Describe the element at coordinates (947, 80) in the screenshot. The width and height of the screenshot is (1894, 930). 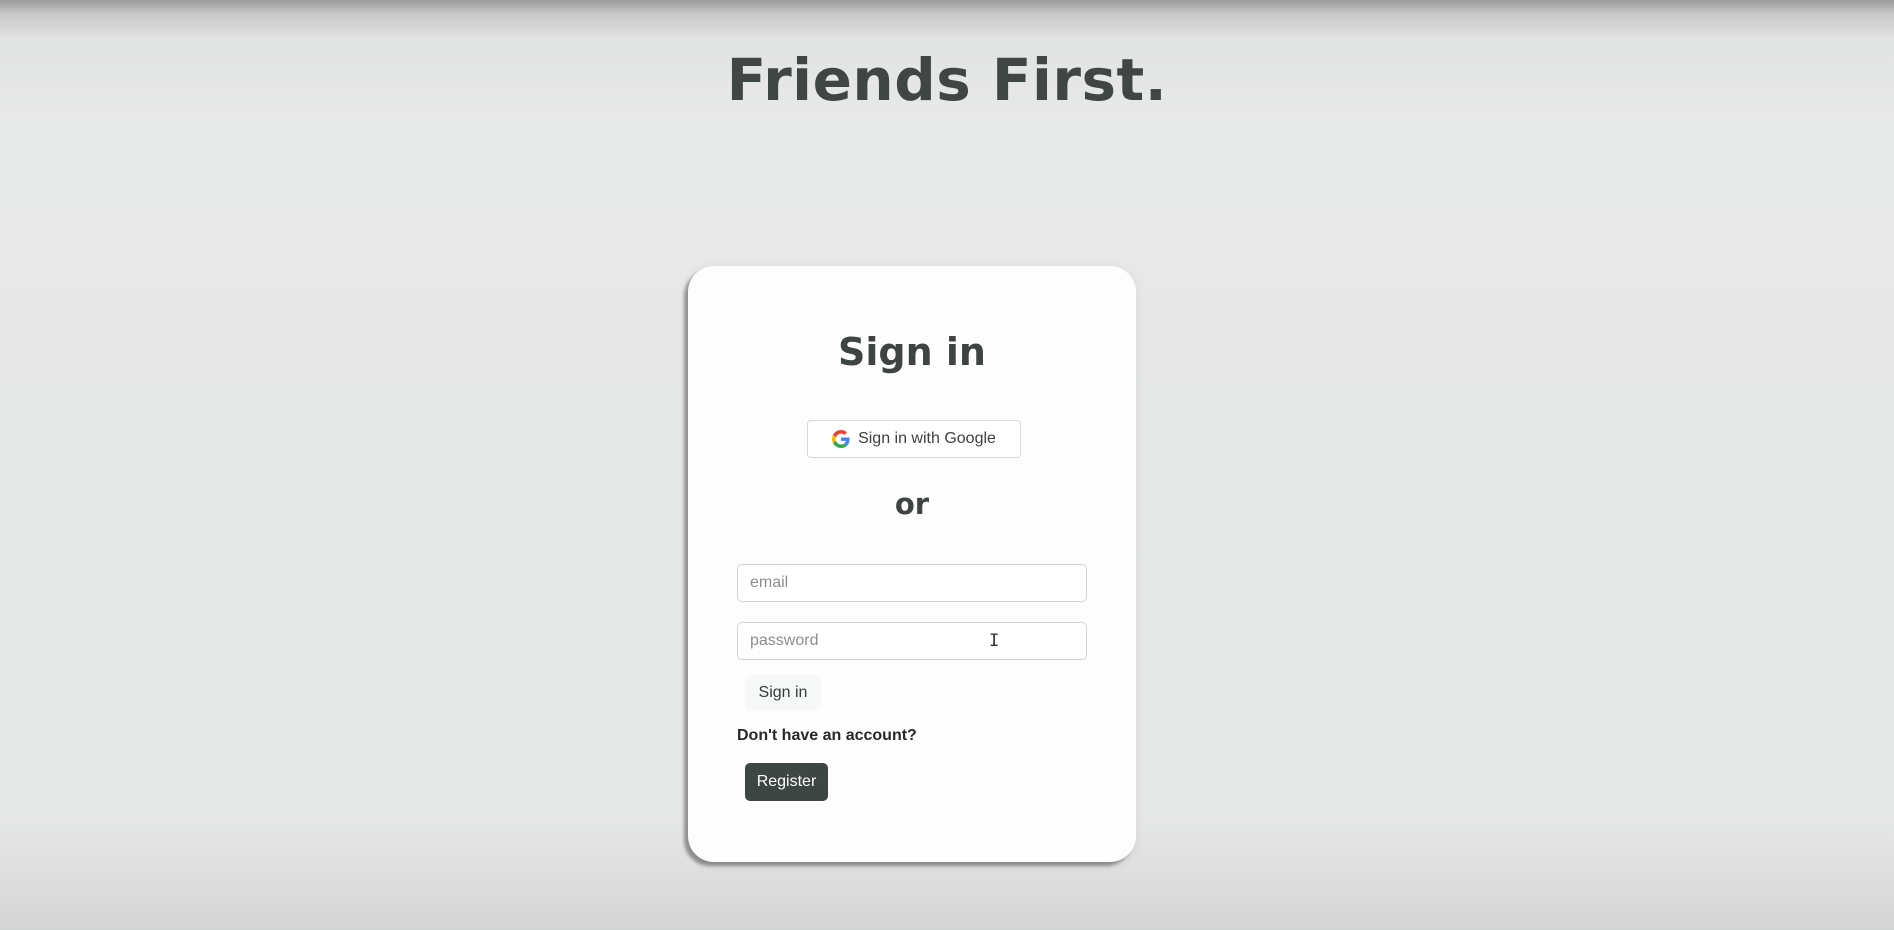
I see `app-title: Friends First.` at that location.